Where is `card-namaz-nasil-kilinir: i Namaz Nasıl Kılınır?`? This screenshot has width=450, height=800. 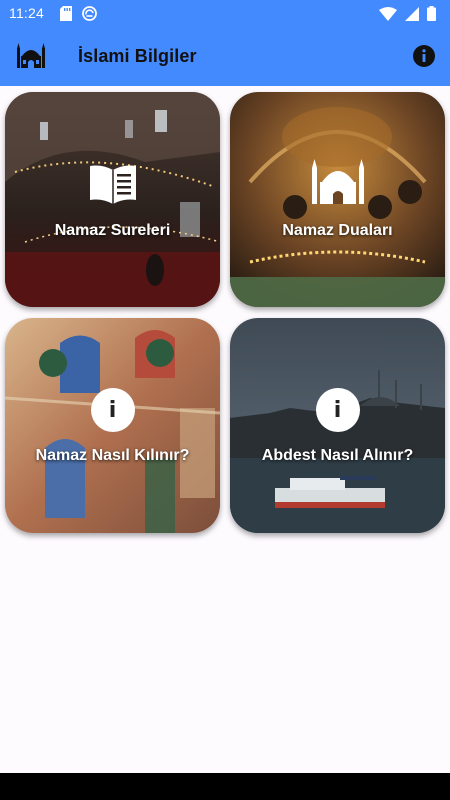
card-namaz-nasil-kilinir: i Namaz Nasıl Kılınır? is located at coordinates (112, 425).